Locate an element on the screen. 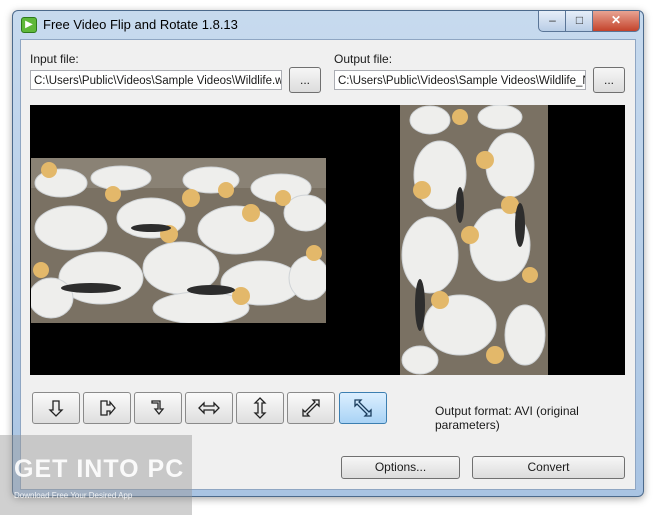 The width and height of the screenshot is (660, 515). flip-vertical-button is located at coordinates (260, 408).